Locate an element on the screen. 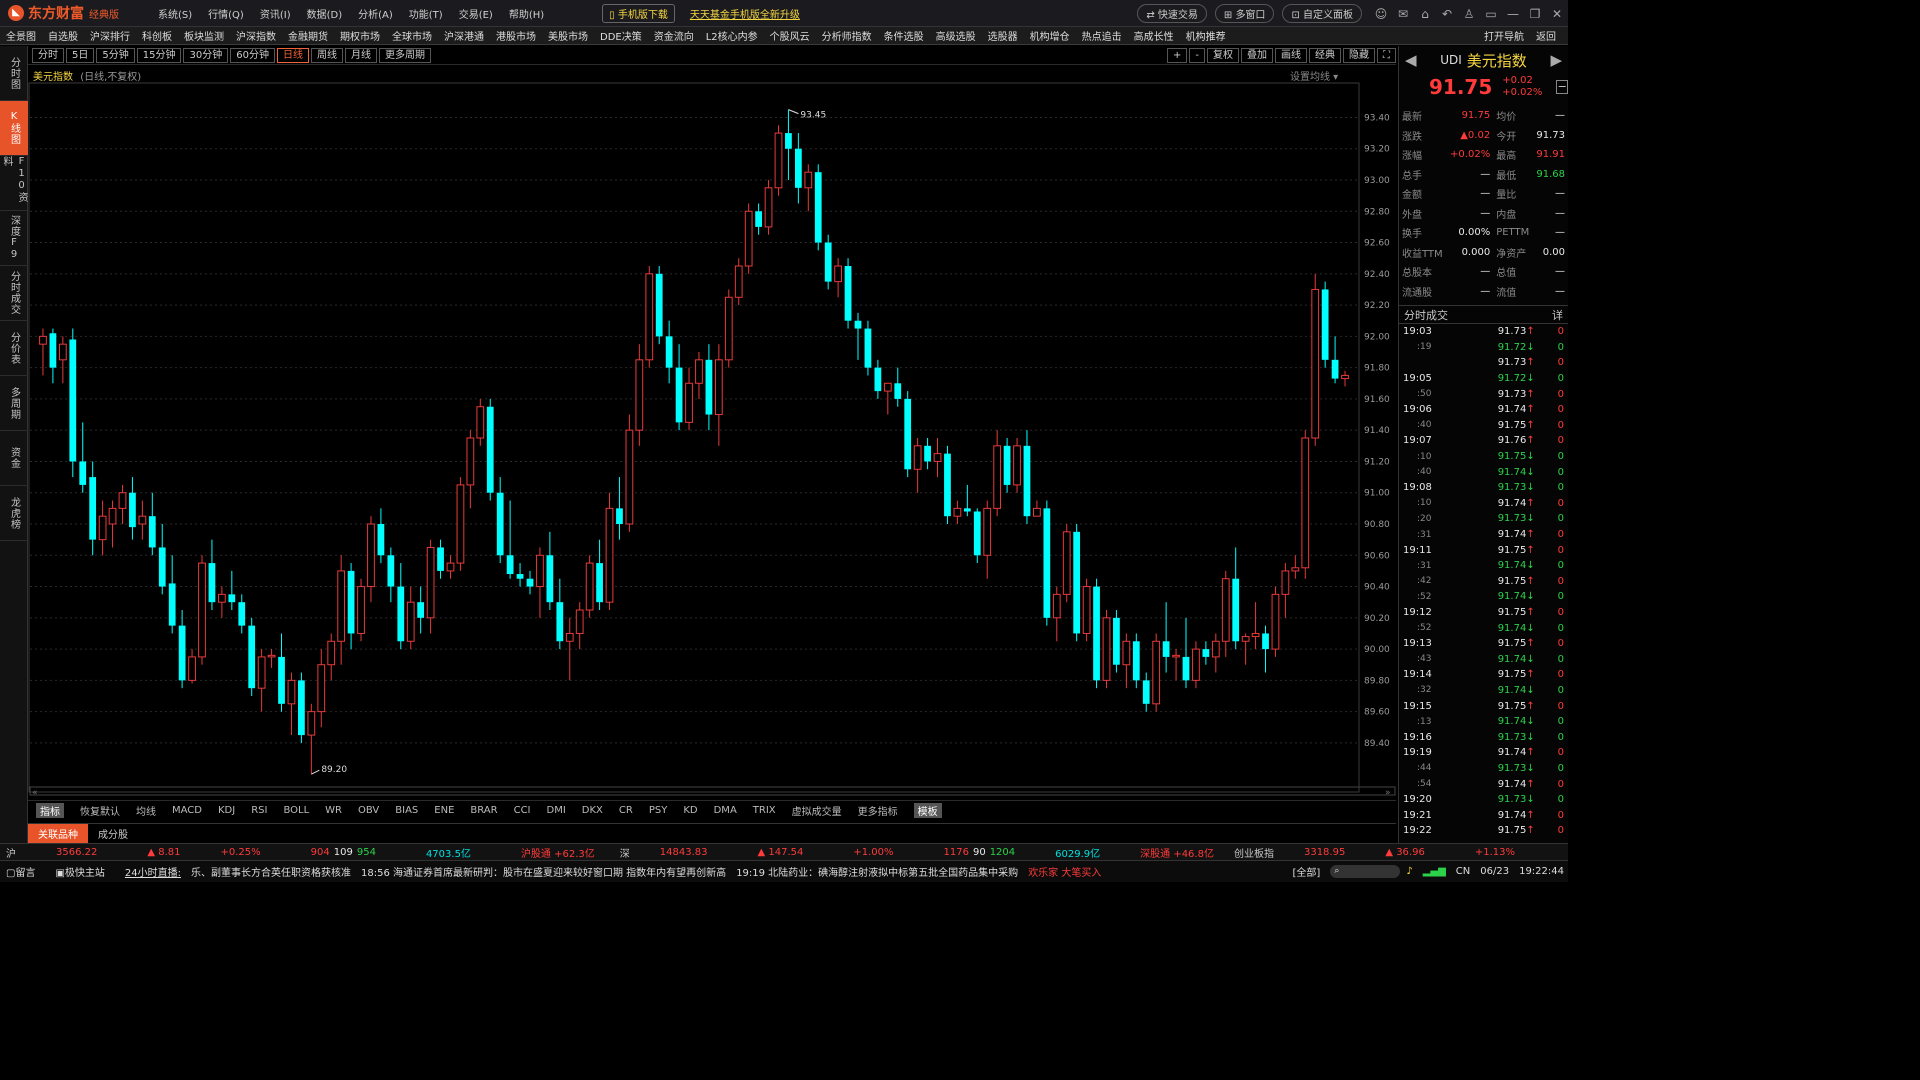 Image resolution: width=1920 pixels, height=1080 pixels. indicator-tab: DMI is located at coordinates (556, 810).